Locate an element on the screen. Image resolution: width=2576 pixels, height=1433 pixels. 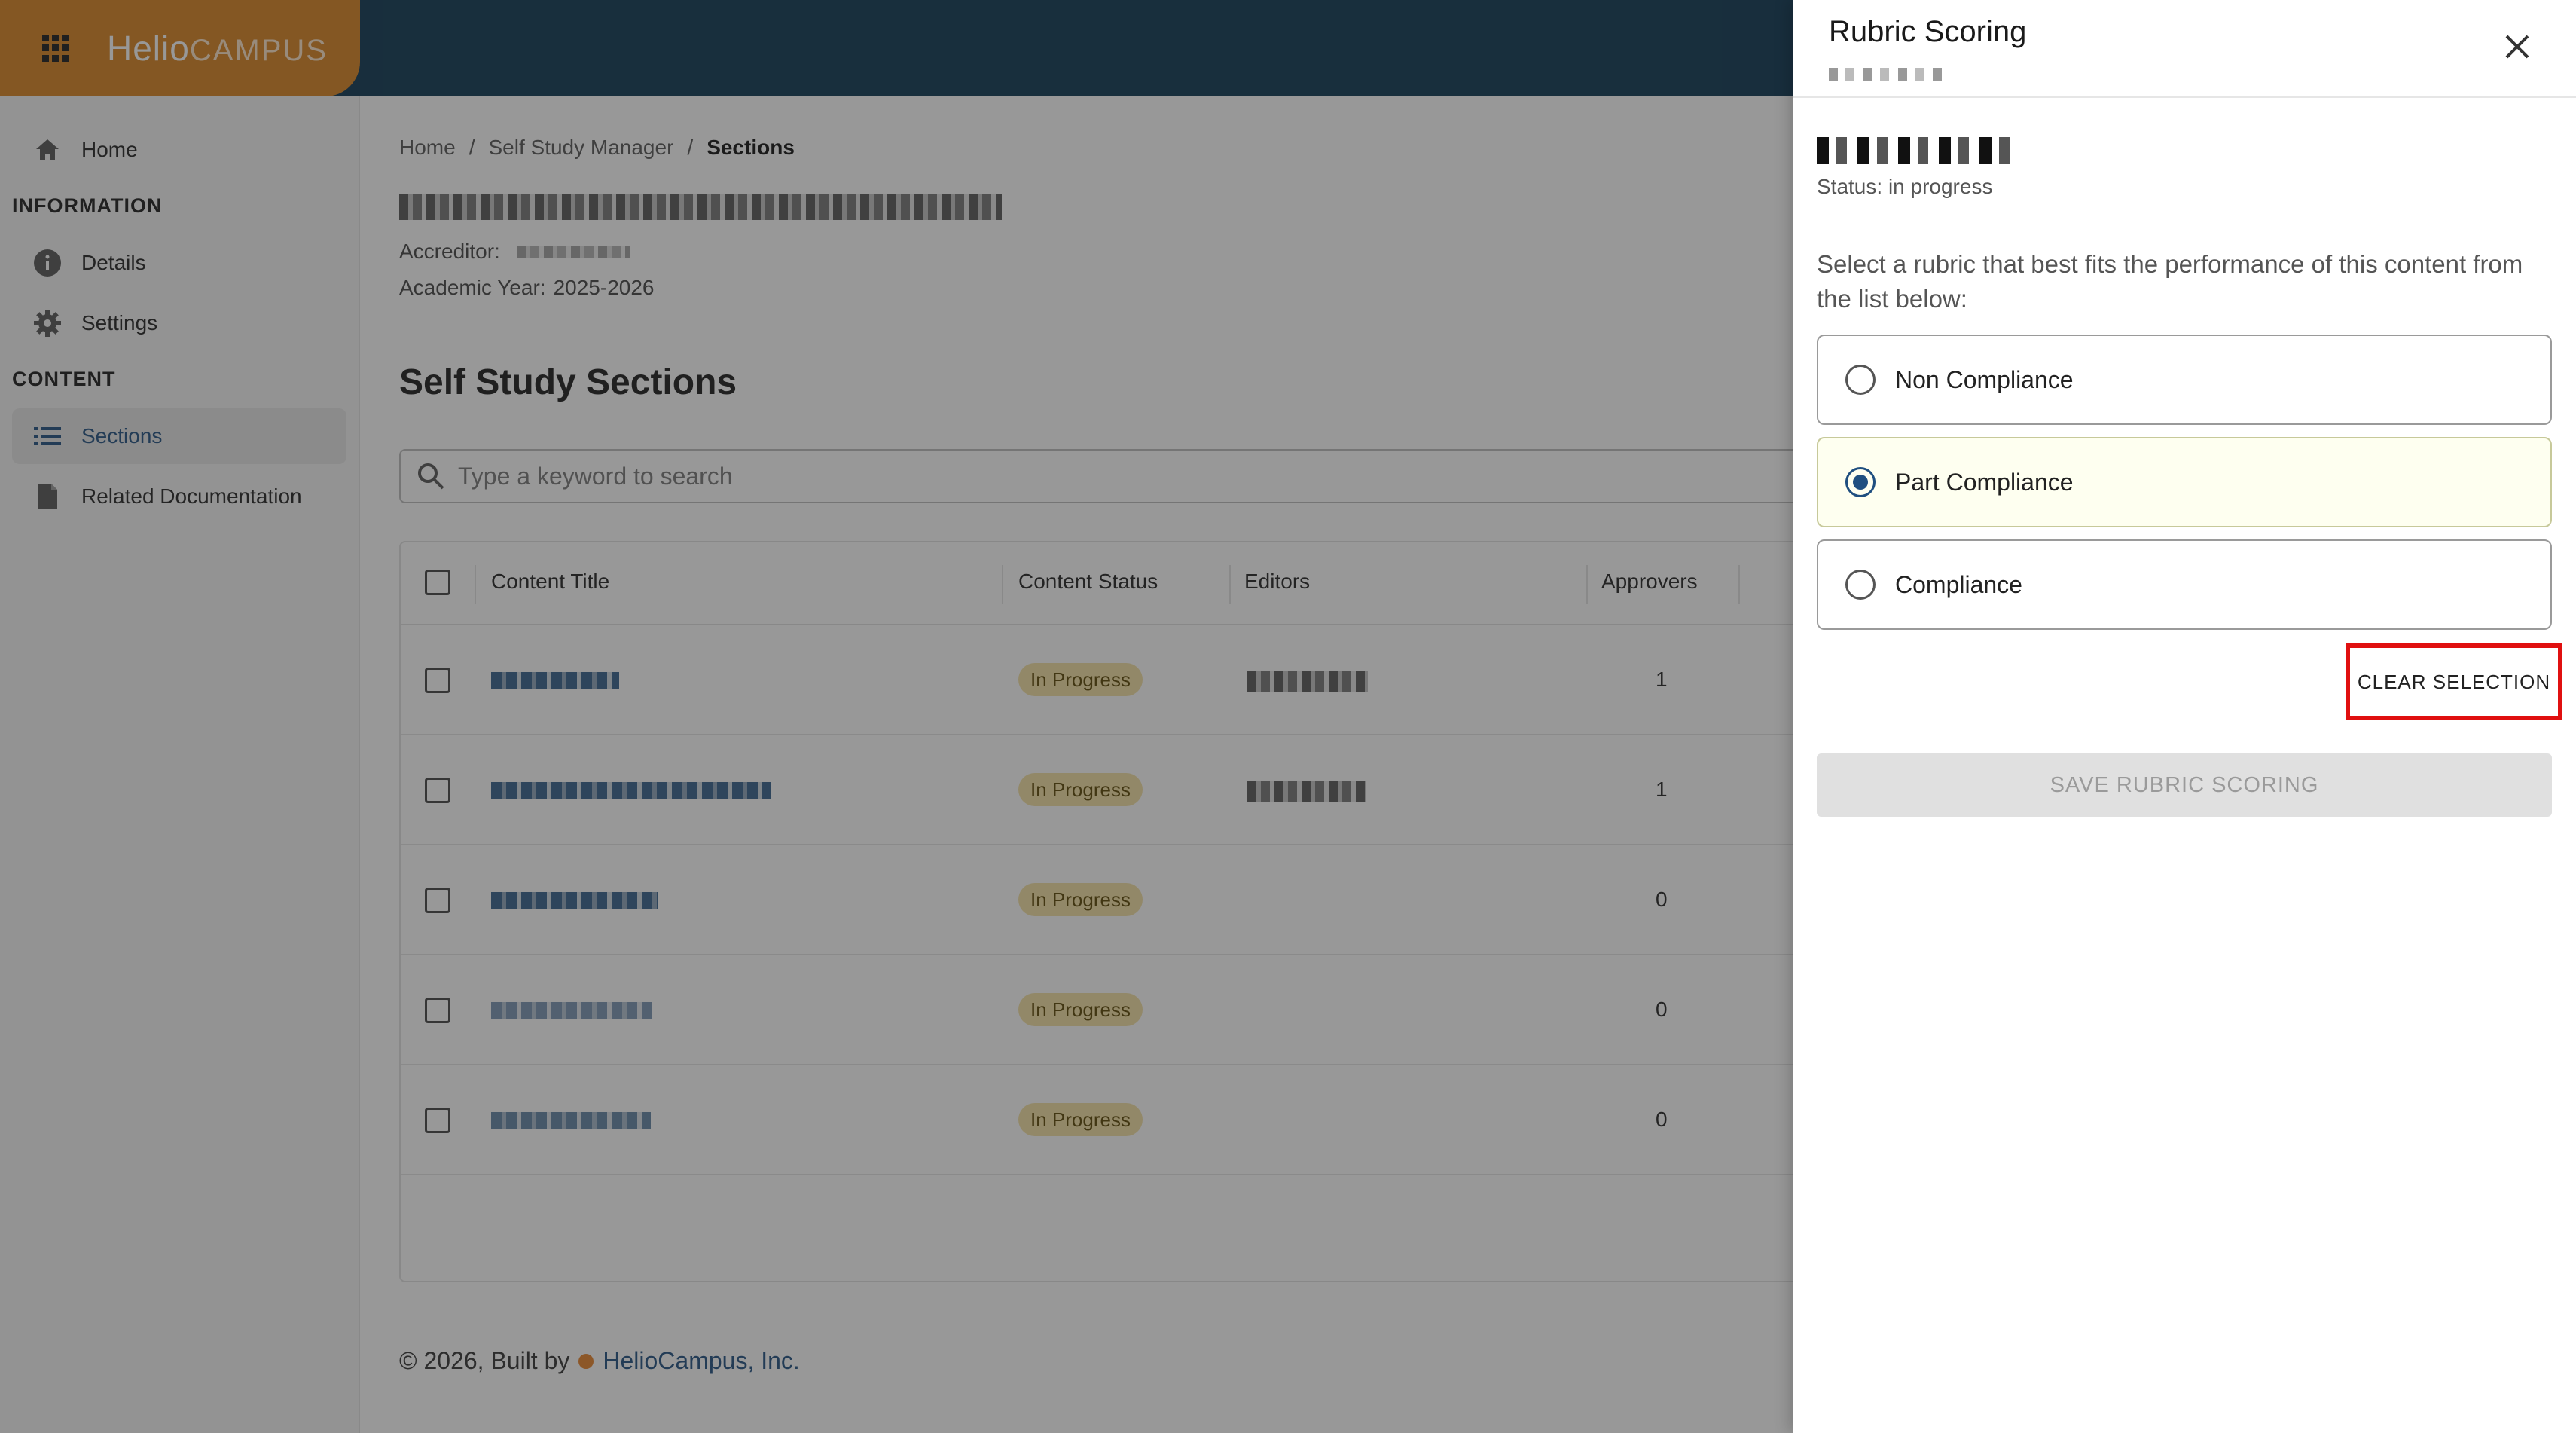
rubric-option-compliance: Compliance is located at coordinates (2185, 584).